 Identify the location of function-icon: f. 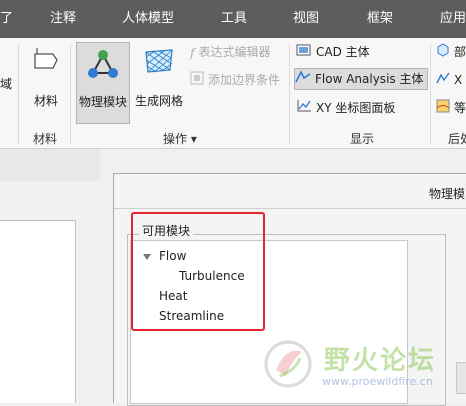
(192, 52).